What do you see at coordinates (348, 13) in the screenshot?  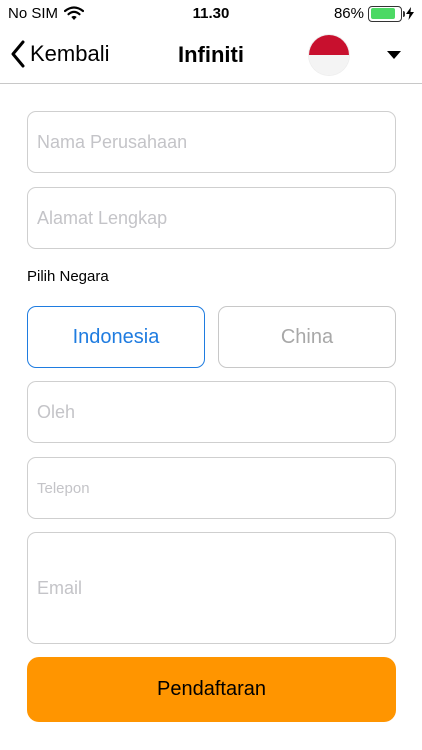 I see `battery-percent: 86%` at bounding box center [348, 13].